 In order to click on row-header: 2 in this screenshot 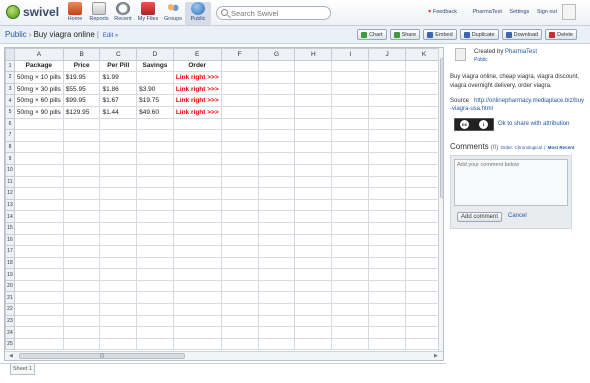, I will do `click(10, 77)`.